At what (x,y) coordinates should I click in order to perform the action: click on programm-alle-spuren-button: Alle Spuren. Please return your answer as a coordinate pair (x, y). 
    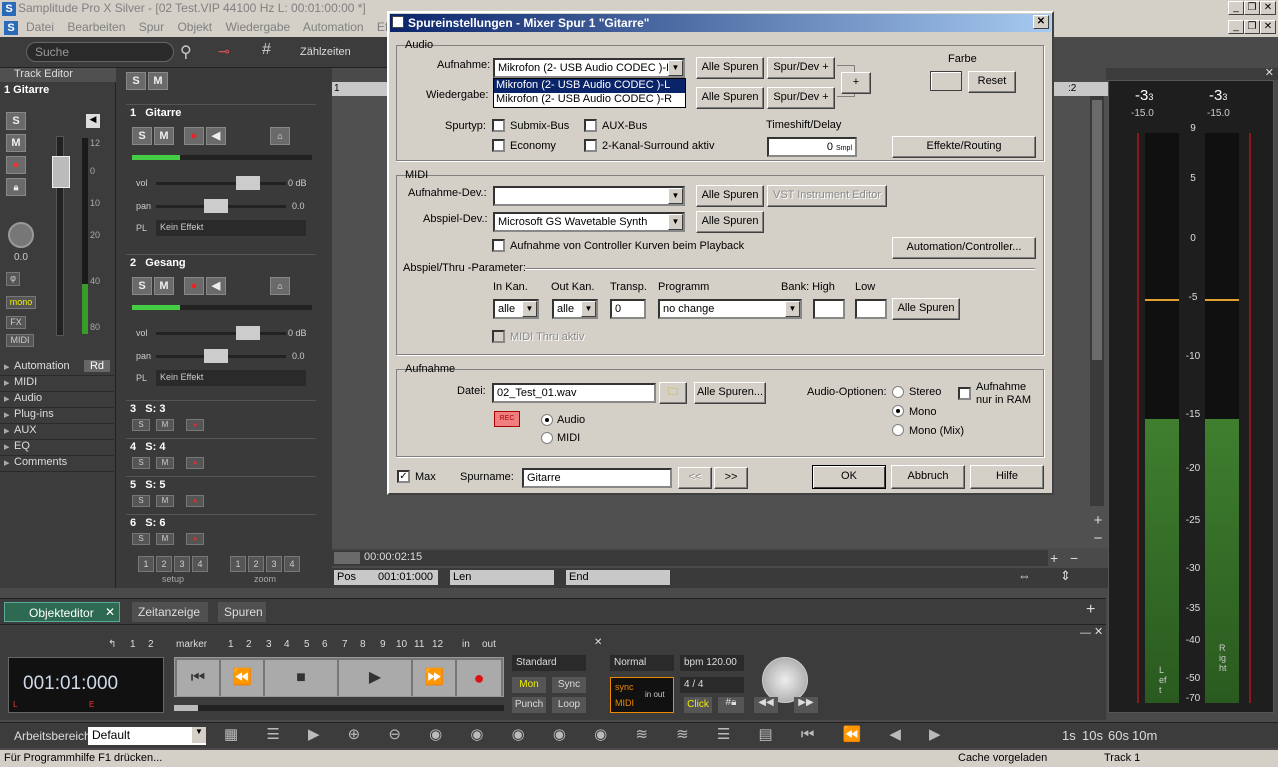
    Looking at the image, I should click on (926, 309).